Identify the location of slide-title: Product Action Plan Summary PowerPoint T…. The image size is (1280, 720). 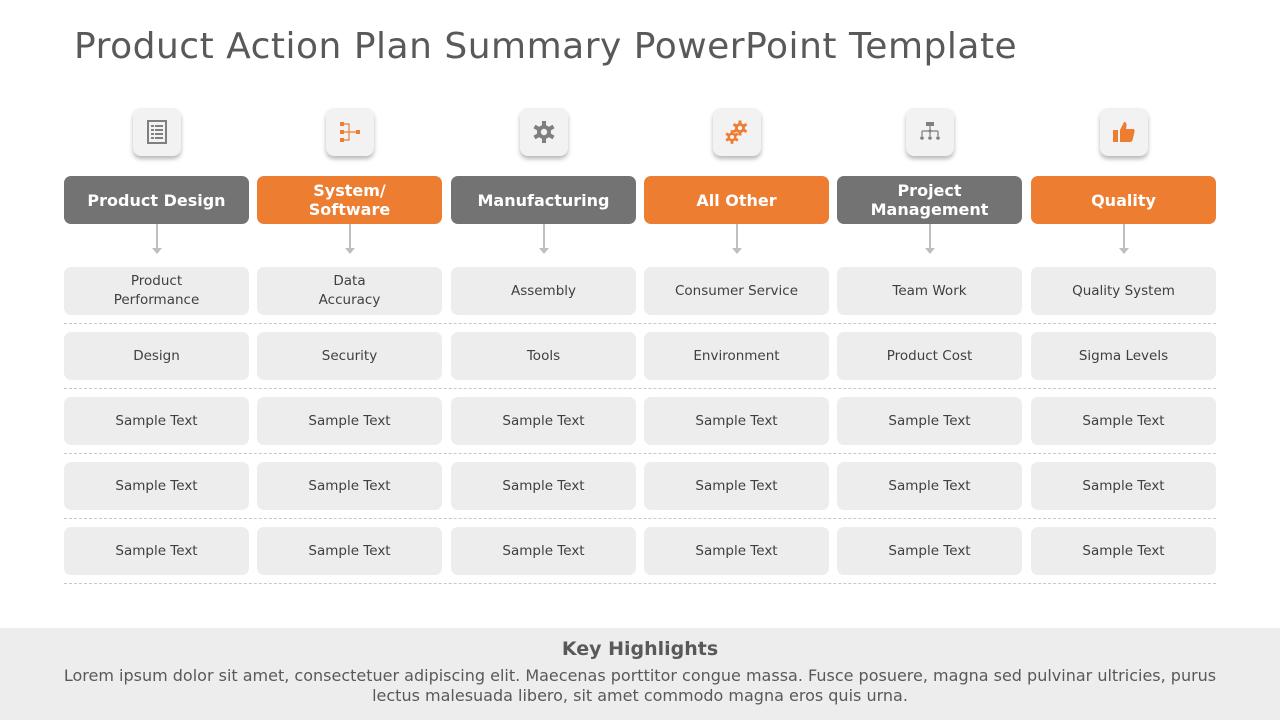
(546, 46).